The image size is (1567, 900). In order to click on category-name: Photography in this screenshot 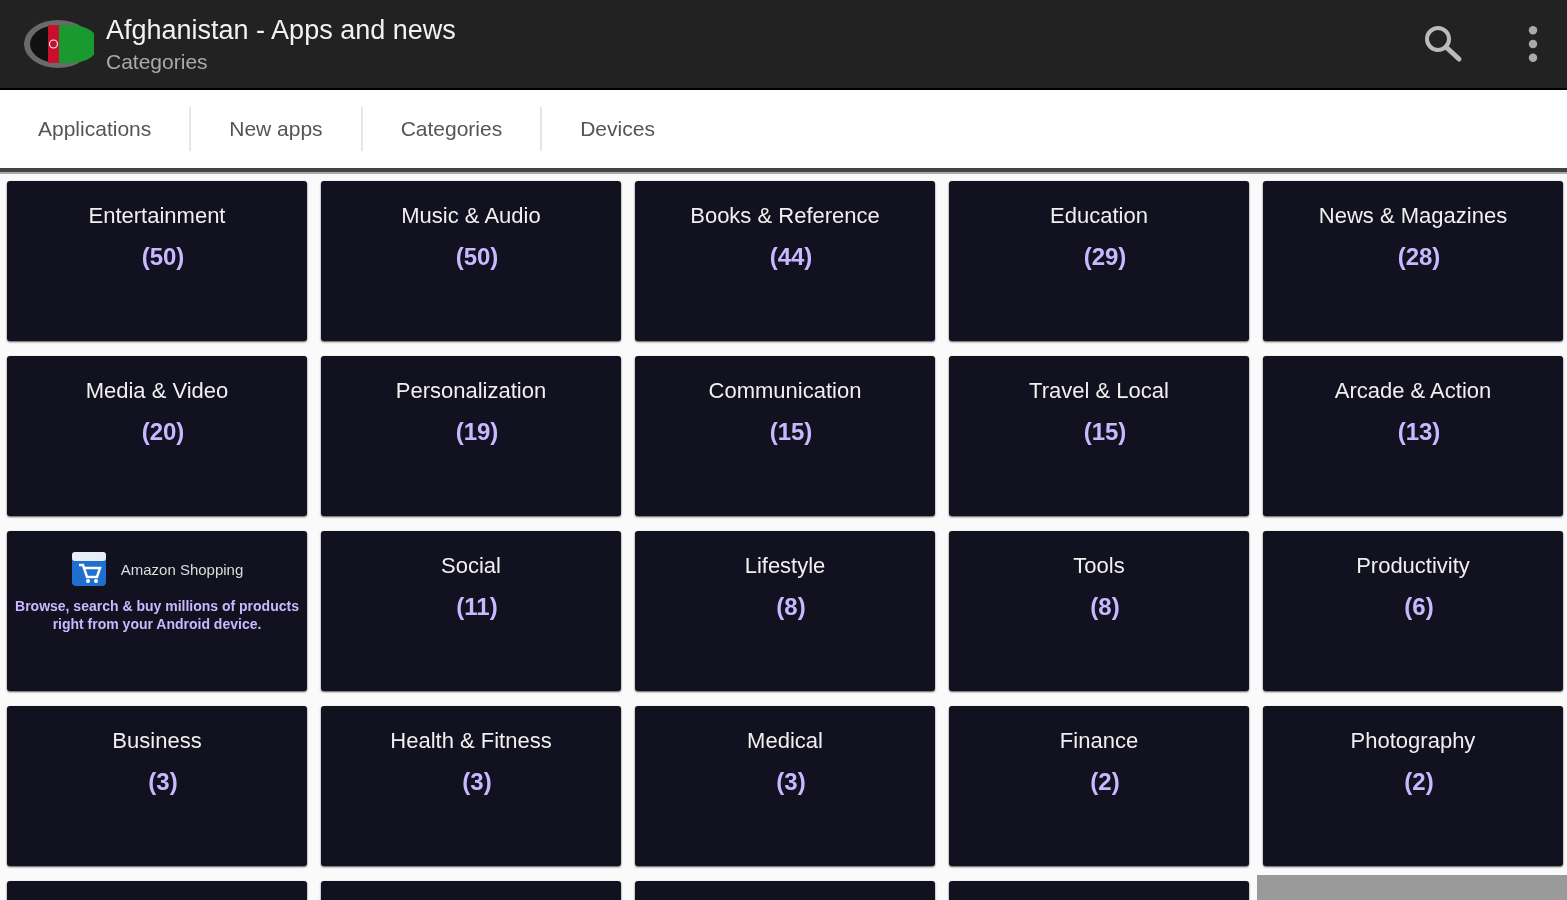, I will do `click(1413, 741)`.